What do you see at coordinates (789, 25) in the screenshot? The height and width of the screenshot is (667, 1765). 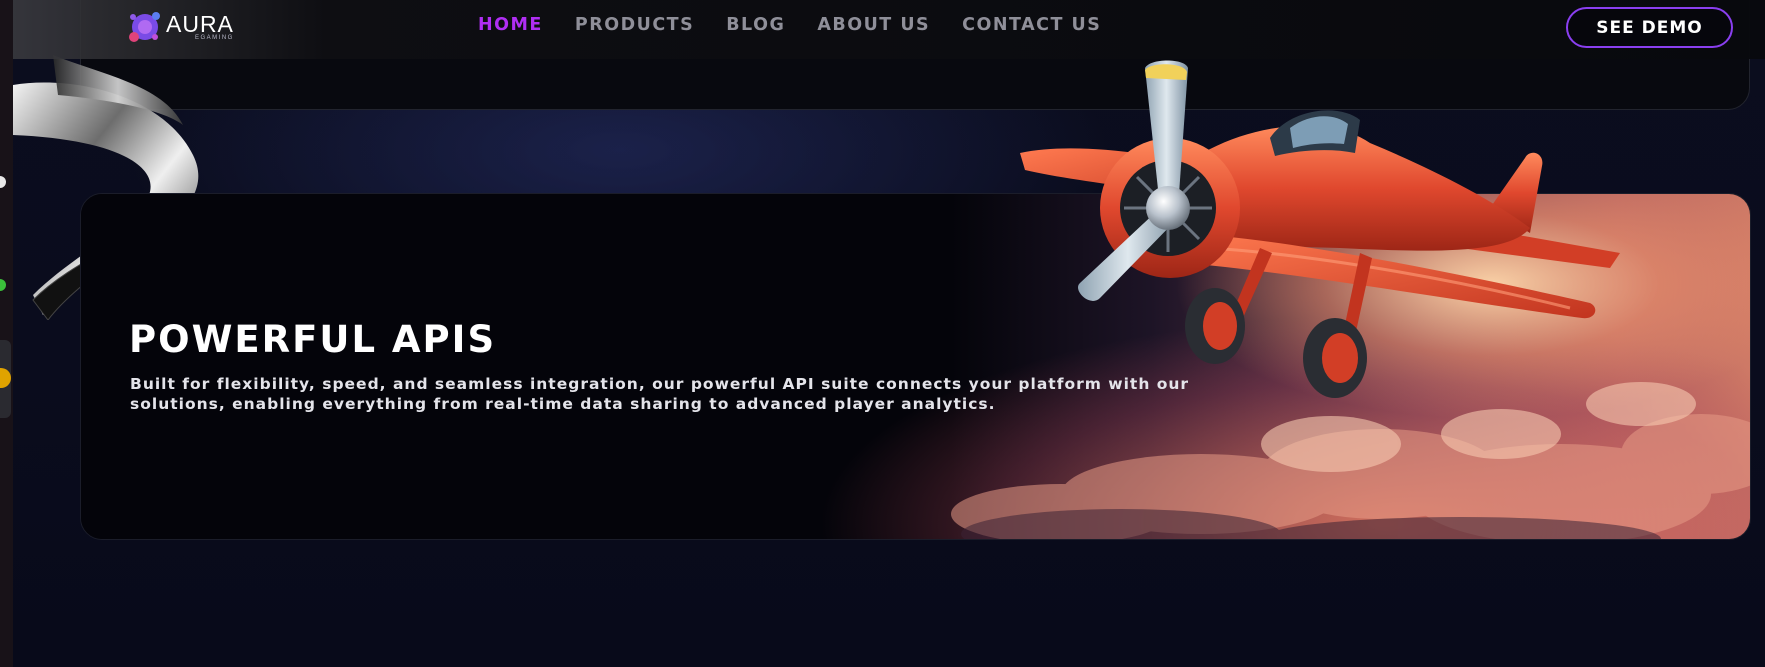 I see `nav-menu: HOME PRODUCTS BLOG ABOUT US CONTACT US` at bounding box center [789, 25].